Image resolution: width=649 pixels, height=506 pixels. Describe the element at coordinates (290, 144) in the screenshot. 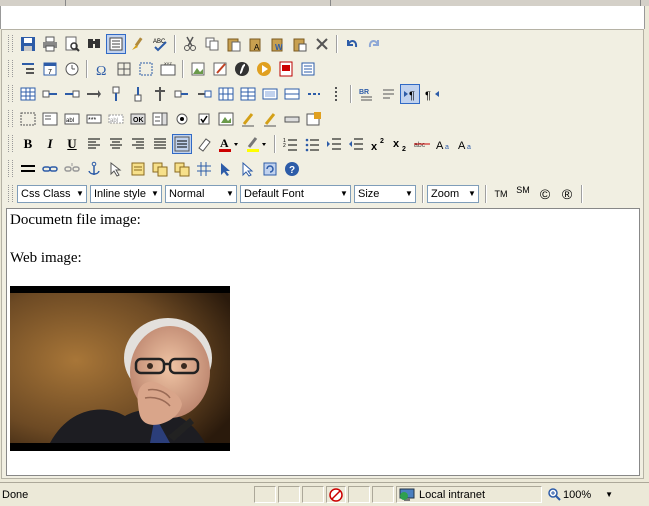

I see `ordered-list-icon: 12` at that location.